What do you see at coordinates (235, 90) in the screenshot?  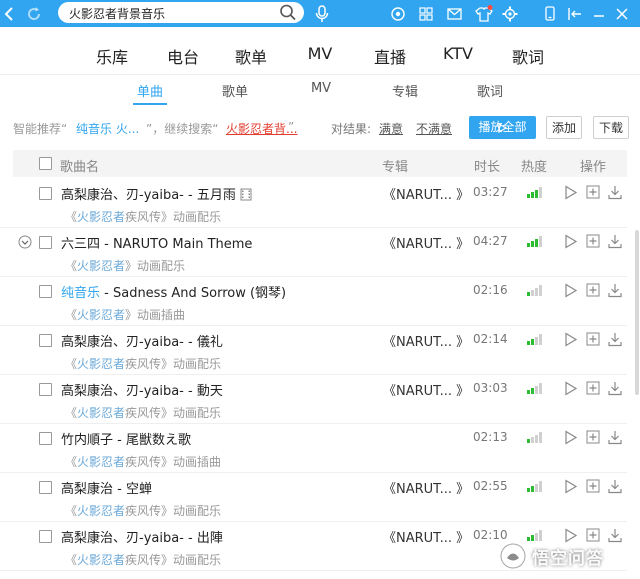 I see `tab-playlists: 歌单` at bounding box center [235, 90].